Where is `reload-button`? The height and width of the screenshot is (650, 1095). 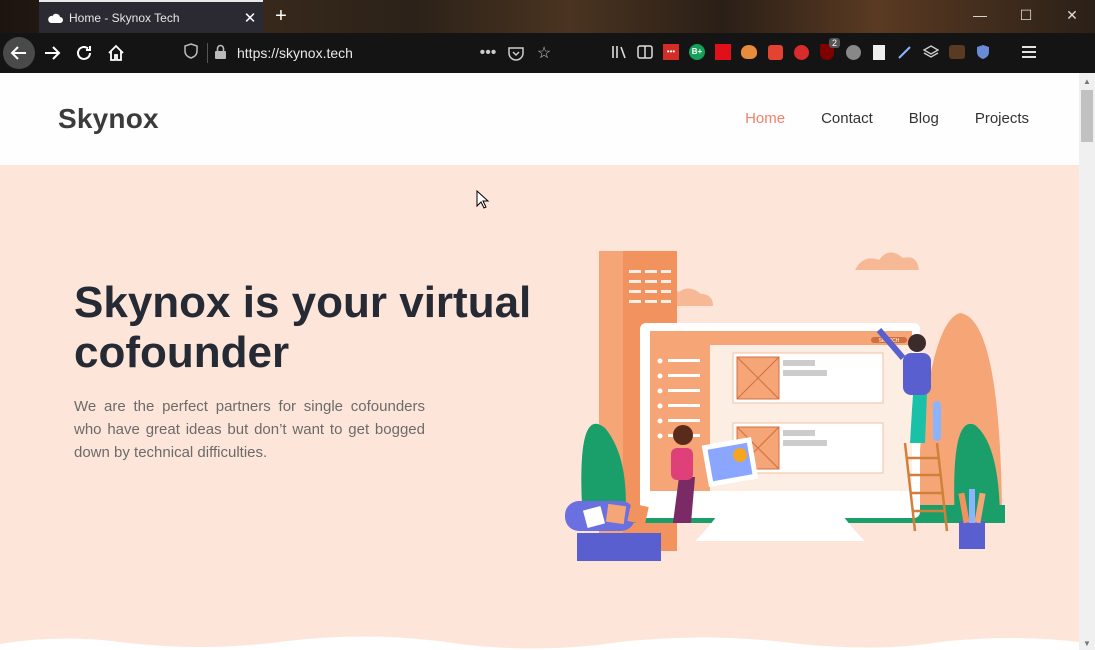 reload-button is located at coordinates (84, 53).